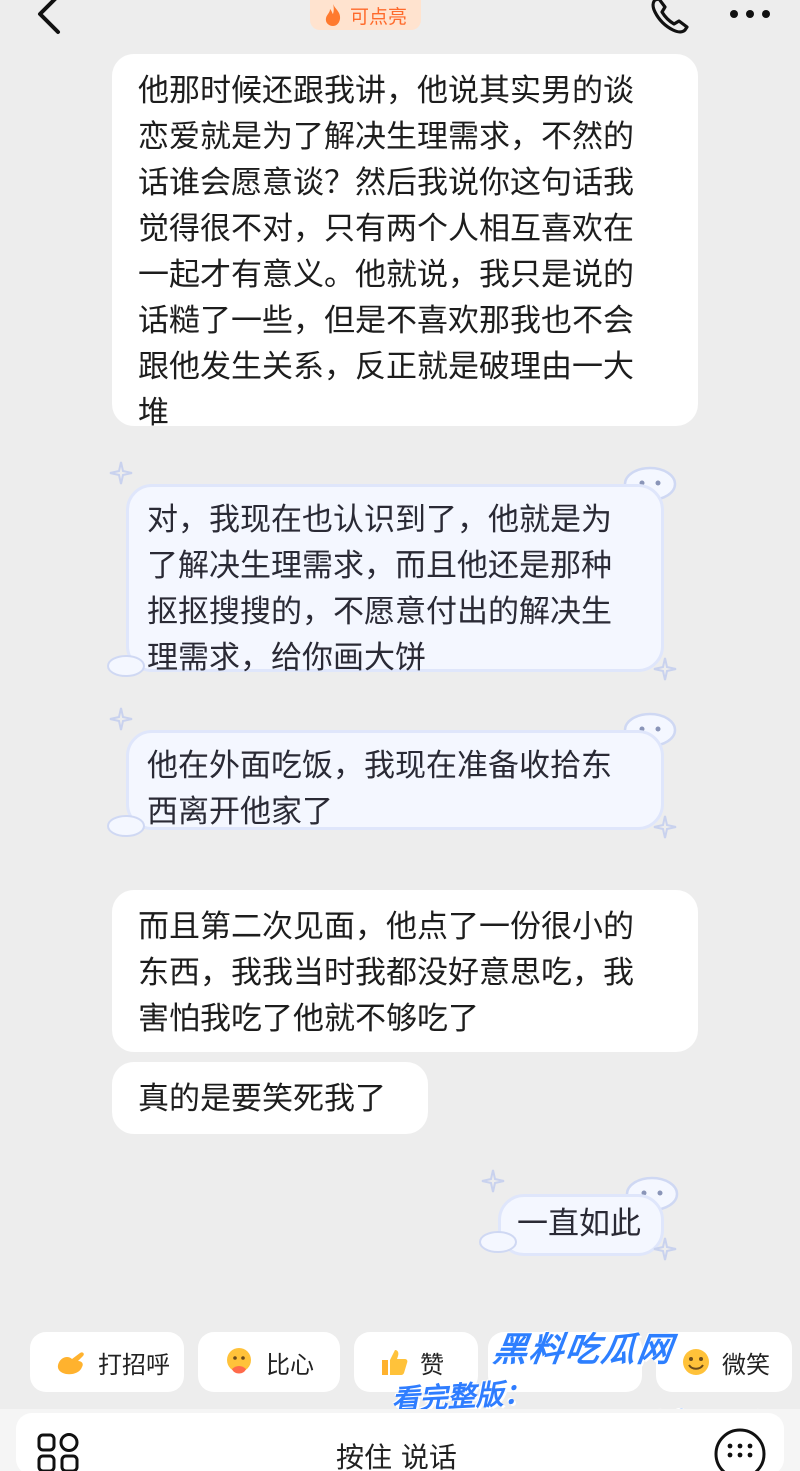 This screenshot has height=1471, width=800. What do you see at coordinates (386, 275) in the screenshot?
I see `message-line: 一起才有意义。他就说，我只是说的` at bounding box center [386, 275].